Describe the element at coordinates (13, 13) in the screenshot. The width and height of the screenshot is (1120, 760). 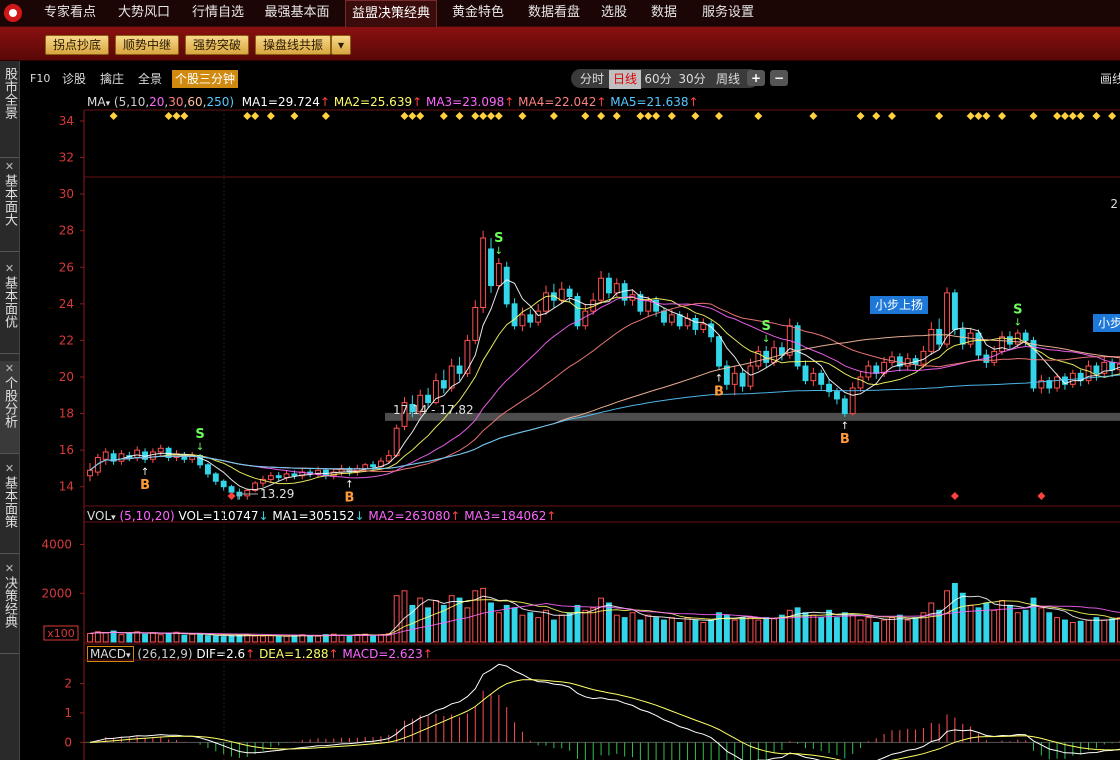
I see `app-logo-icon` at that location.